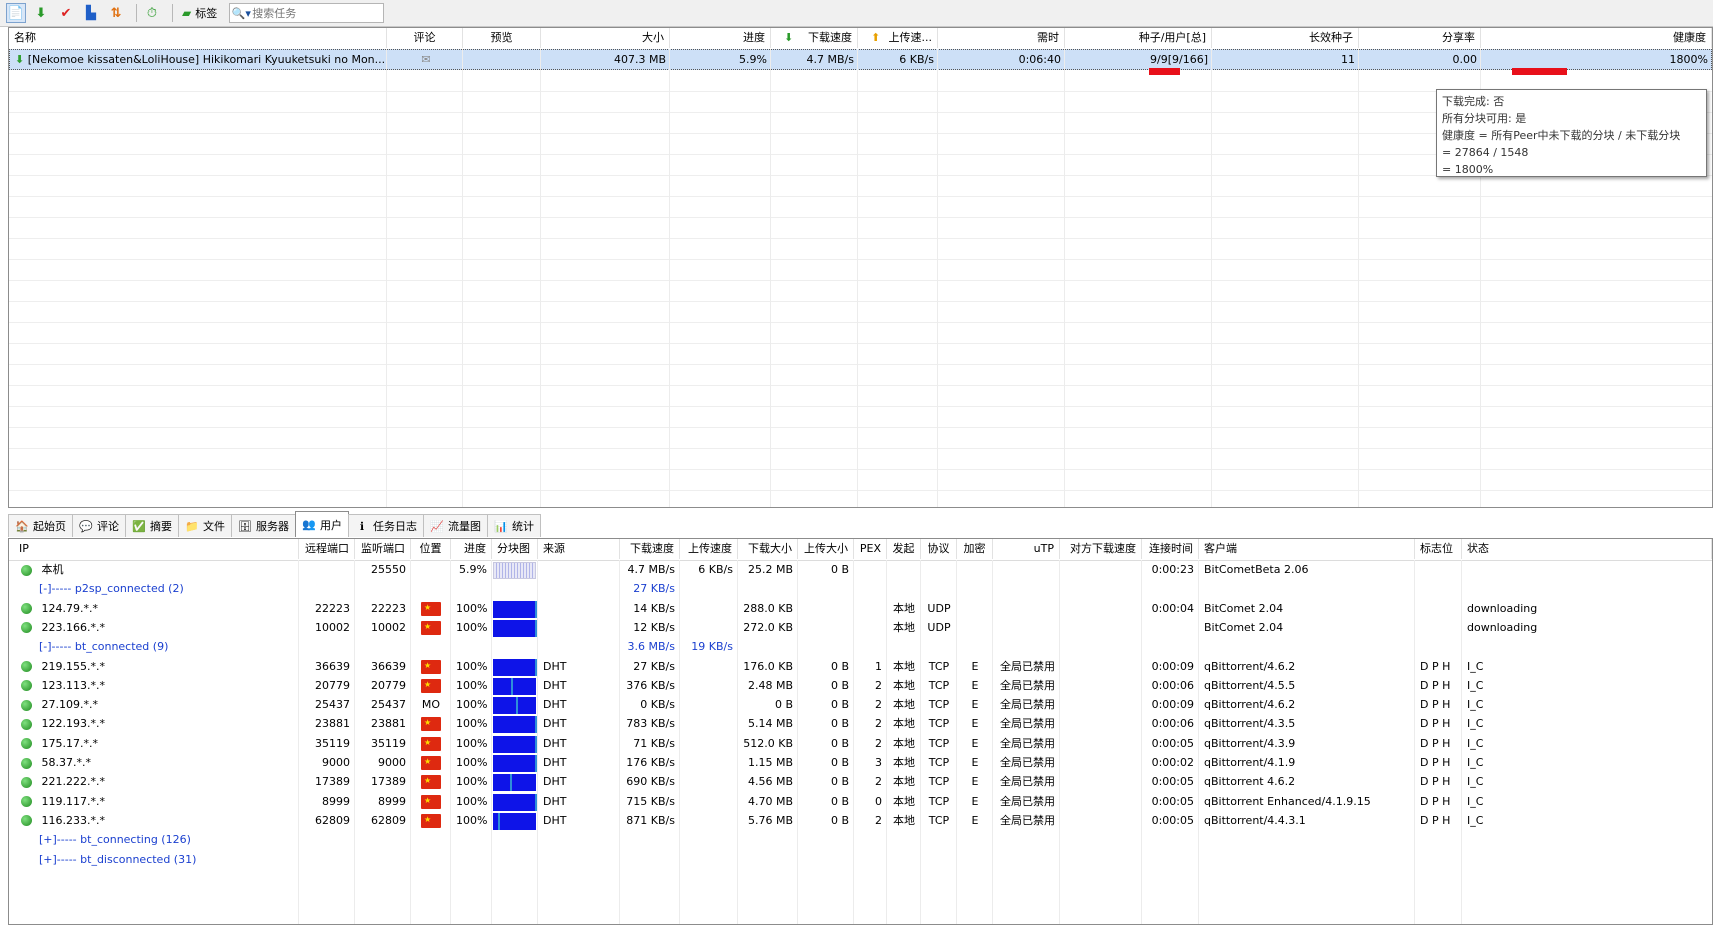  Describe the element at coordinates (826, 608) in the screenshot. I see `peer-usize` at that location.